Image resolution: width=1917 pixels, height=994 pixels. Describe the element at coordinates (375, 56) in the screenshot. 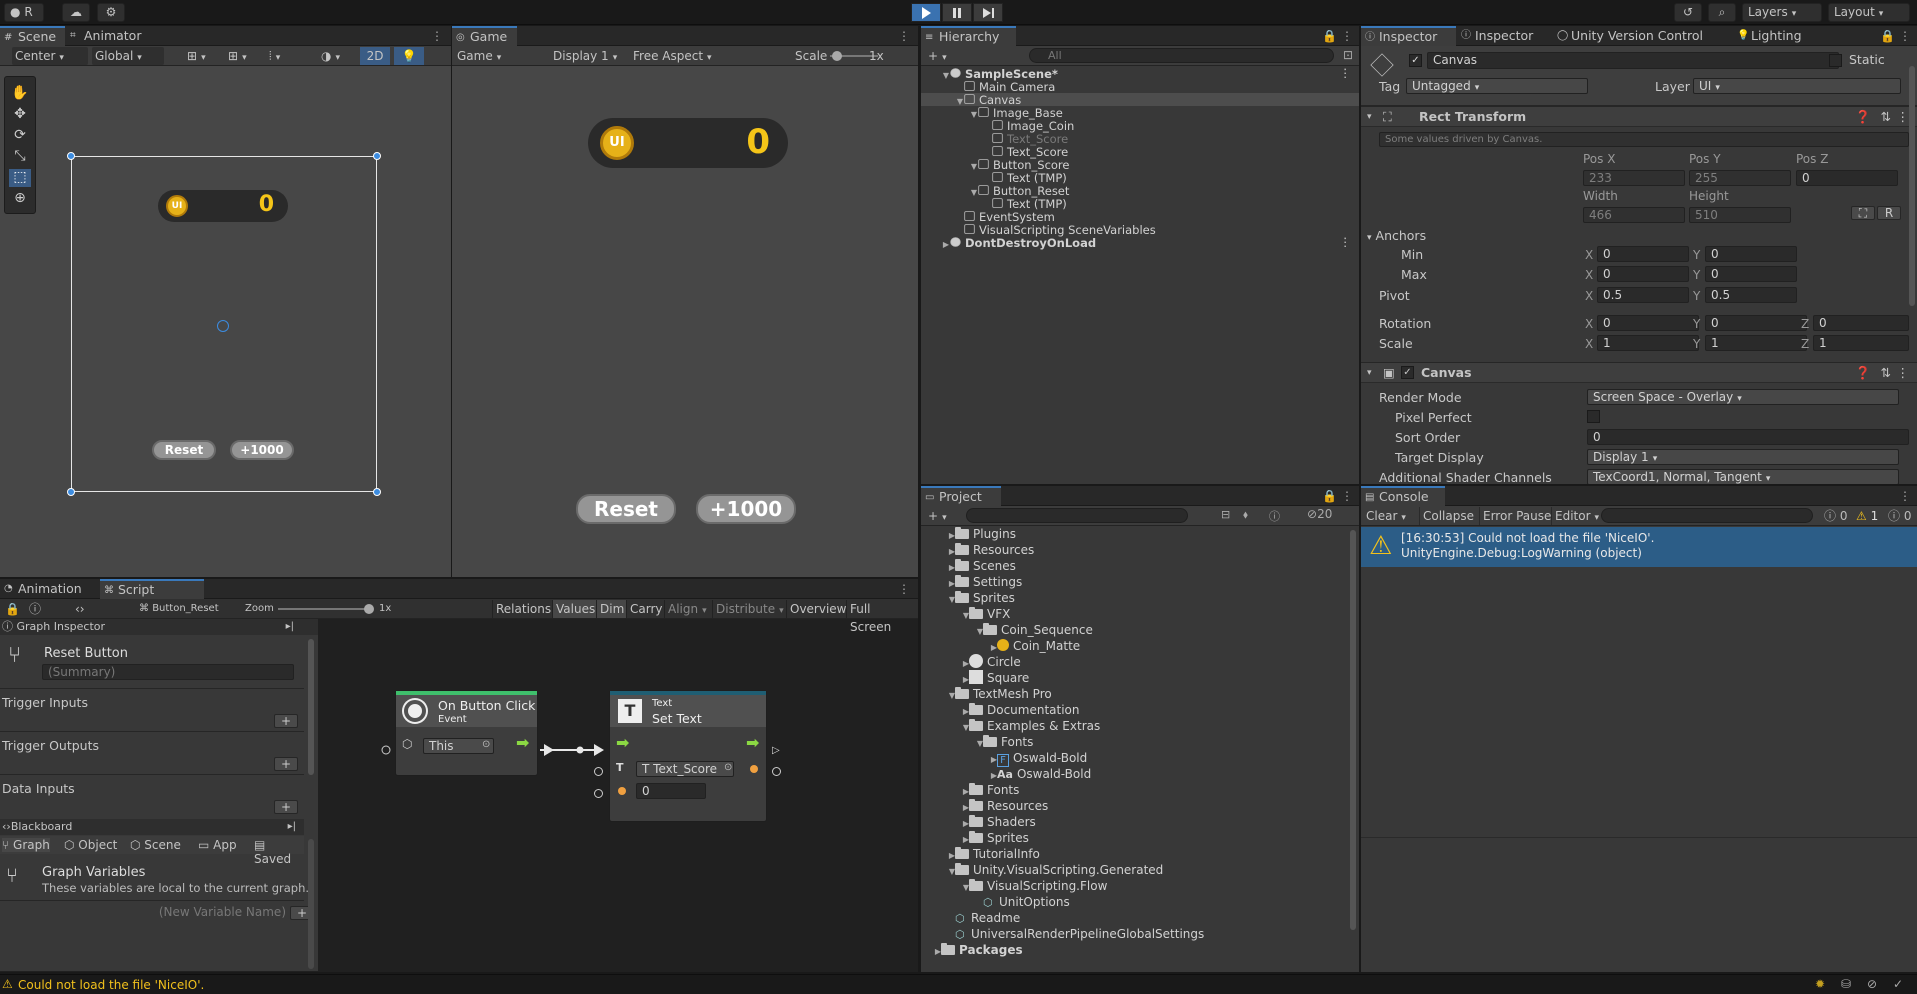

I see `mode-2d-button: 2D` at that location.